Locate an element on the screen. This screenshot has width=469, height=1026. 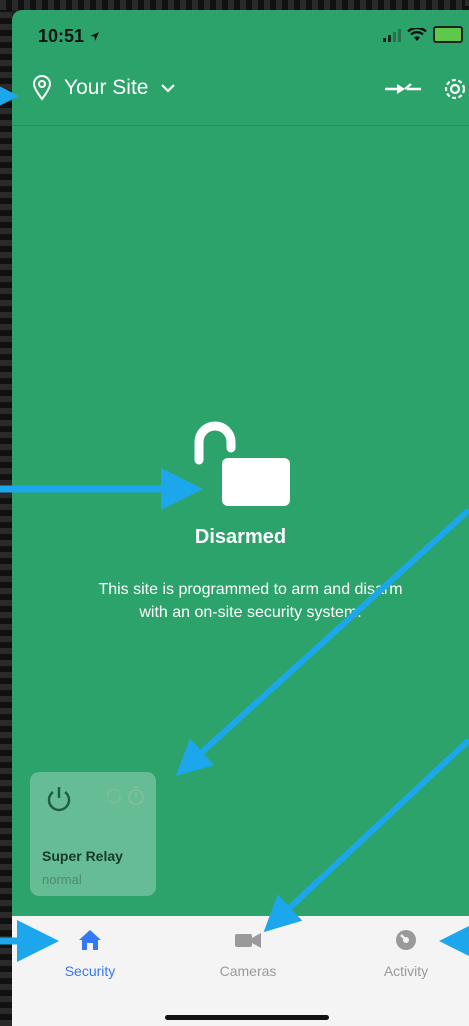
site-name: Your Site is located at coordinates (106, 87).